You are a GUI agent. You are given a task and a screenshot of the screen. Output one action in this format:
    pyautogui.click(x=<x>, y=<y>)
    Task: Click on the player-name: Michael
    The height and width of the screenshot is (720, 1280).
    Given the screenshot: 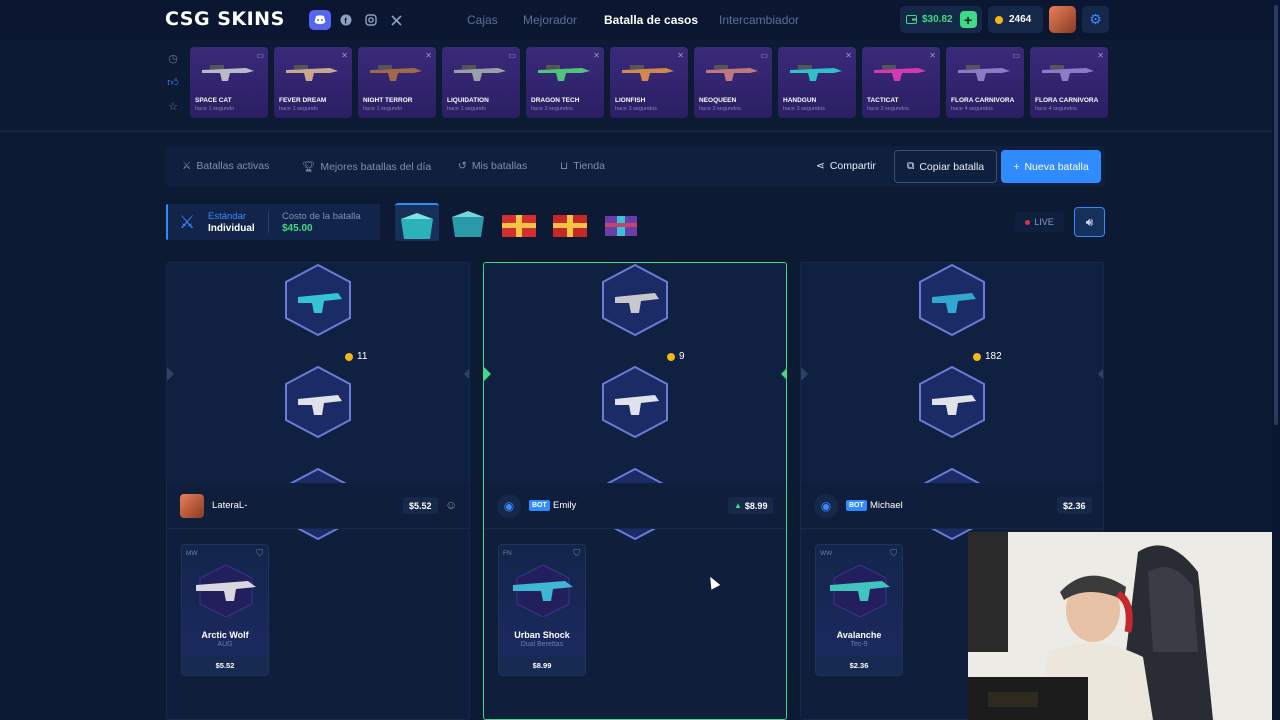 What is the action you would take?
    pyautogui.click(x=886, y=505)
    